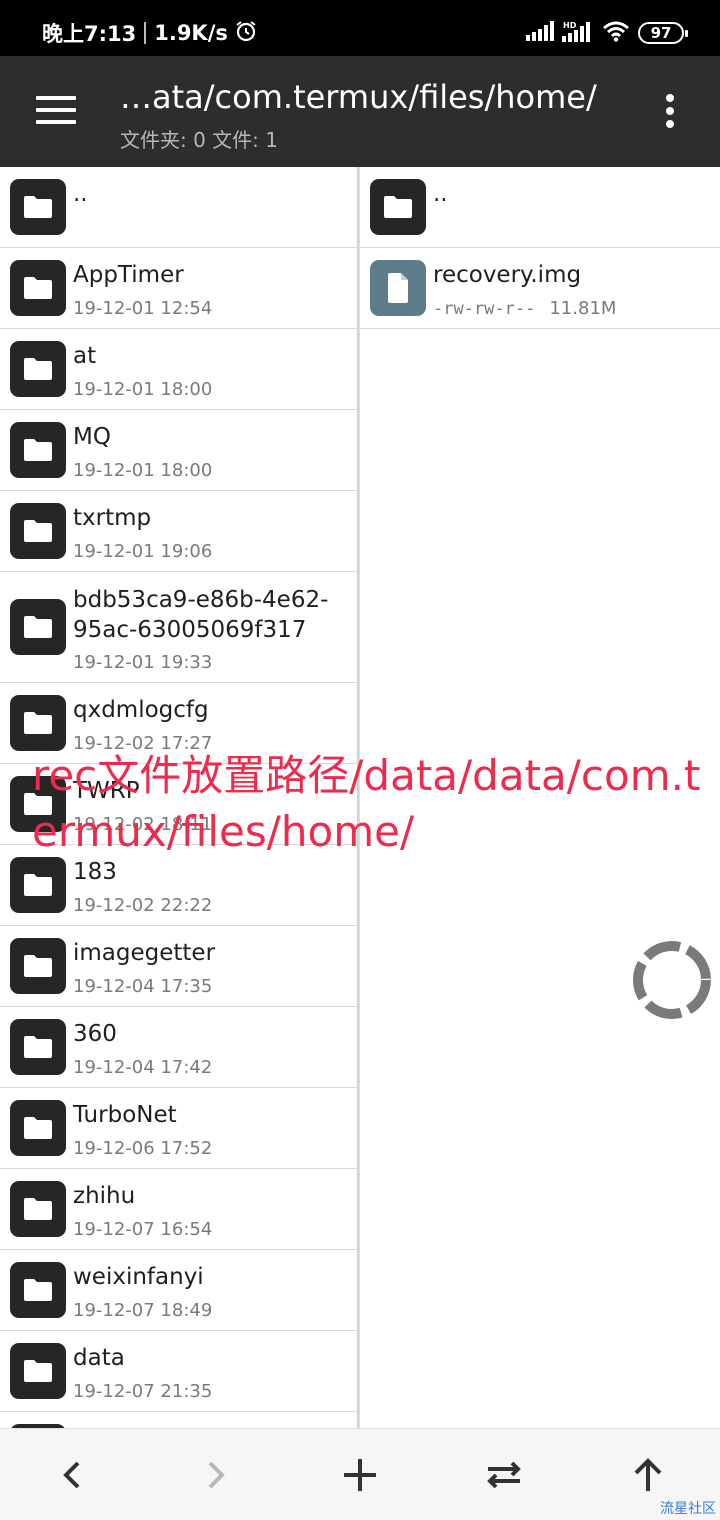 Image resolution: width=720 pixels, height=1520 pixels. What do you see at coordinates (141, 710) in the screenshot?
I see `item-name: qxdmlogcfg` at bounding box center [141, 710].